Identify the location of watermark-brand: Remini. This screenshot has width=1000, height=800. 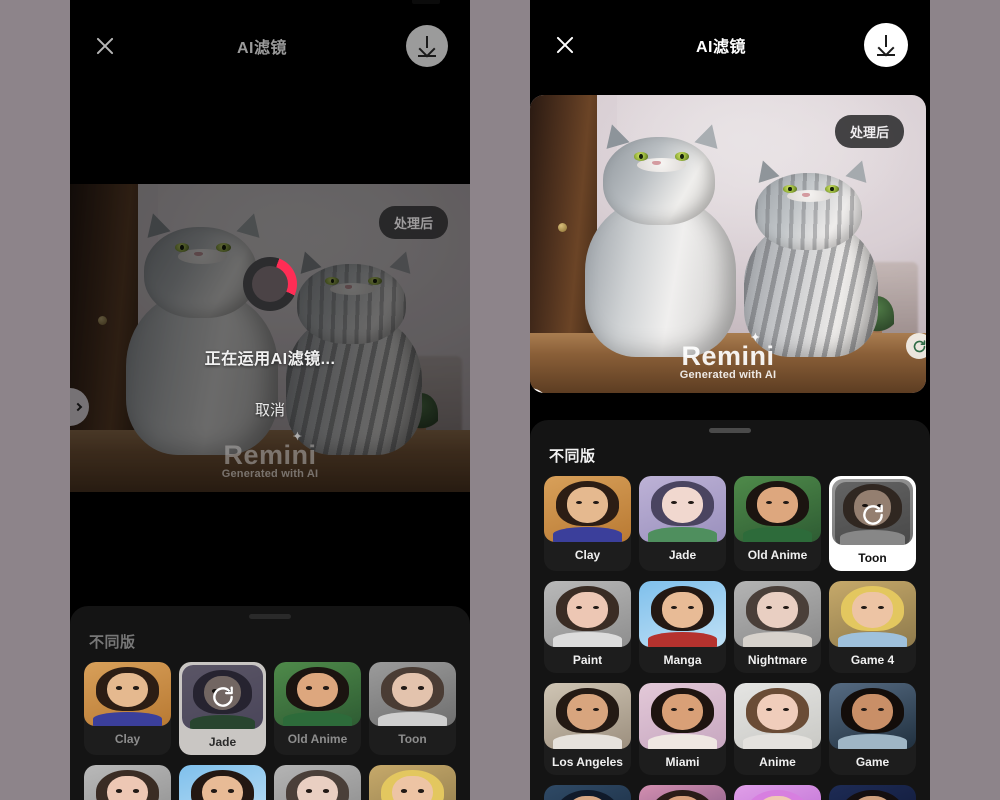
(727, 351).